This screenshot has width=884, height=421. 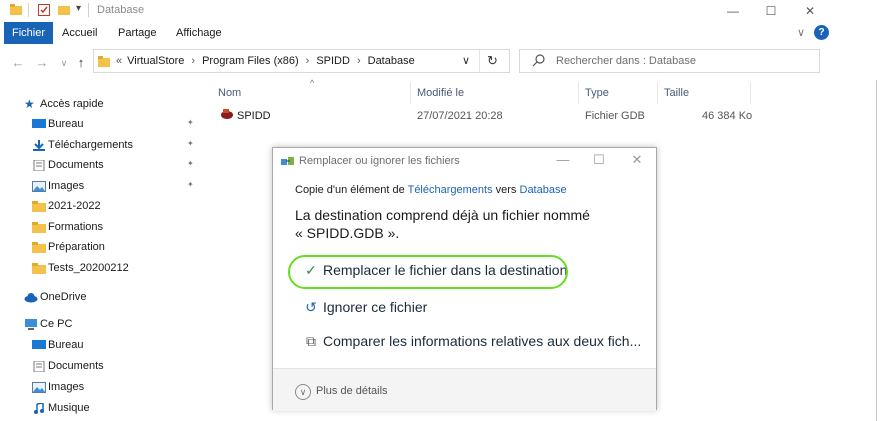 I want to click on chevron-down-icon: ∨, so click(x=303, y=392).